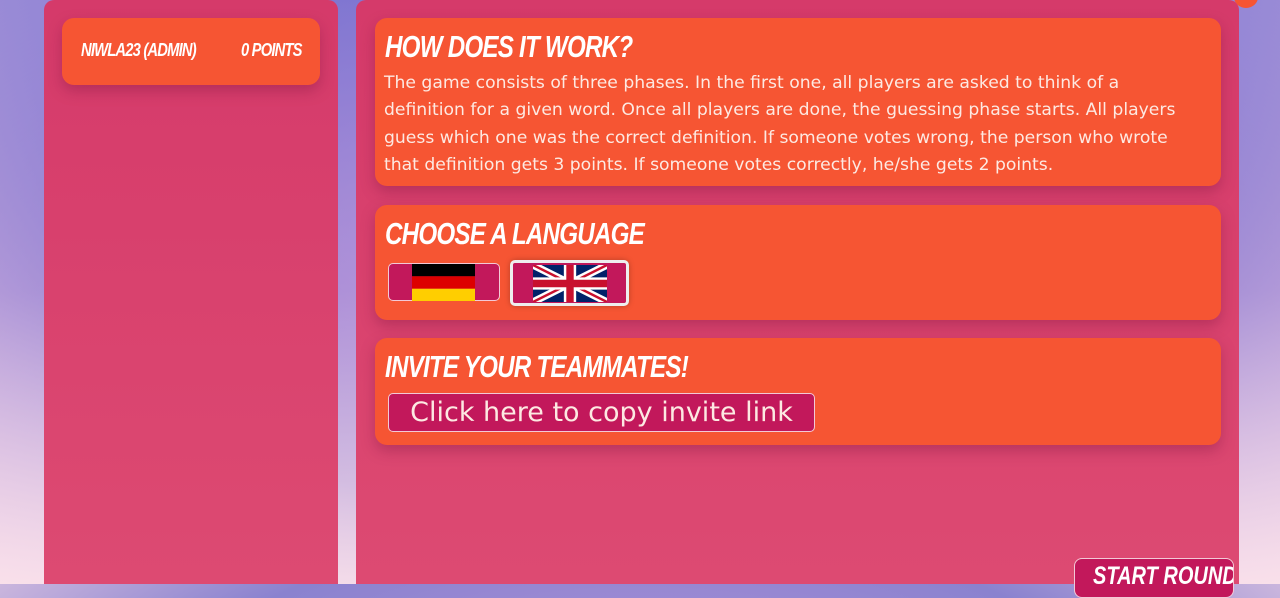  Describe the element at coordinates (1163, 576) in the screenshot. I see `start-round-label: Start round` at that location.